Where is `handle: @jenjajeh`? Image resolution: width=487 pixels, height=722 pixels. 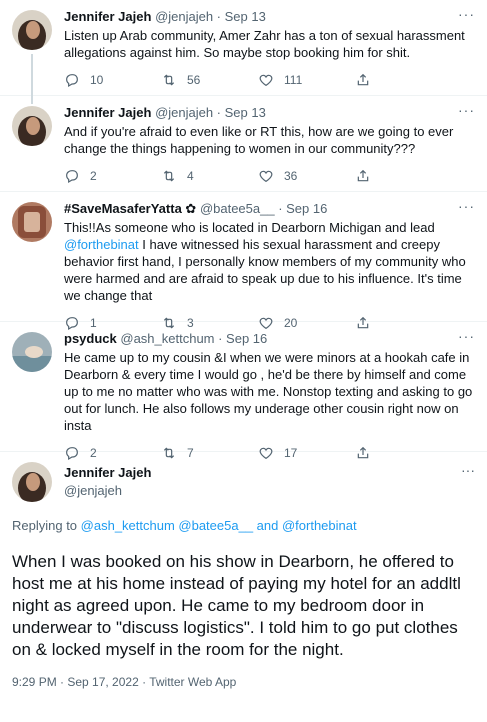 handle: @jenjajeh is located at coordinates (107, 491).